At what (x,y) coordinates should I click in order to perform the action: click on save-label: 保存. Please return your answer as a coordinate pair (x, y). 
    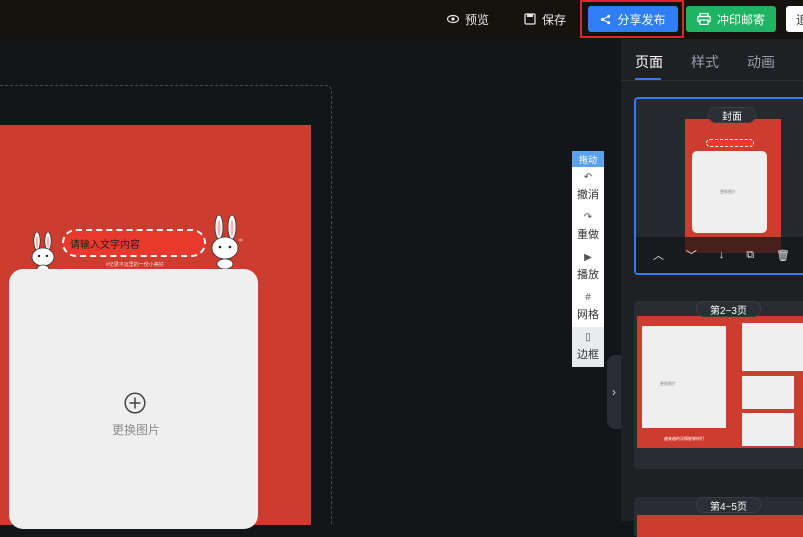
    Looking at the image, I should click on (554, 19).